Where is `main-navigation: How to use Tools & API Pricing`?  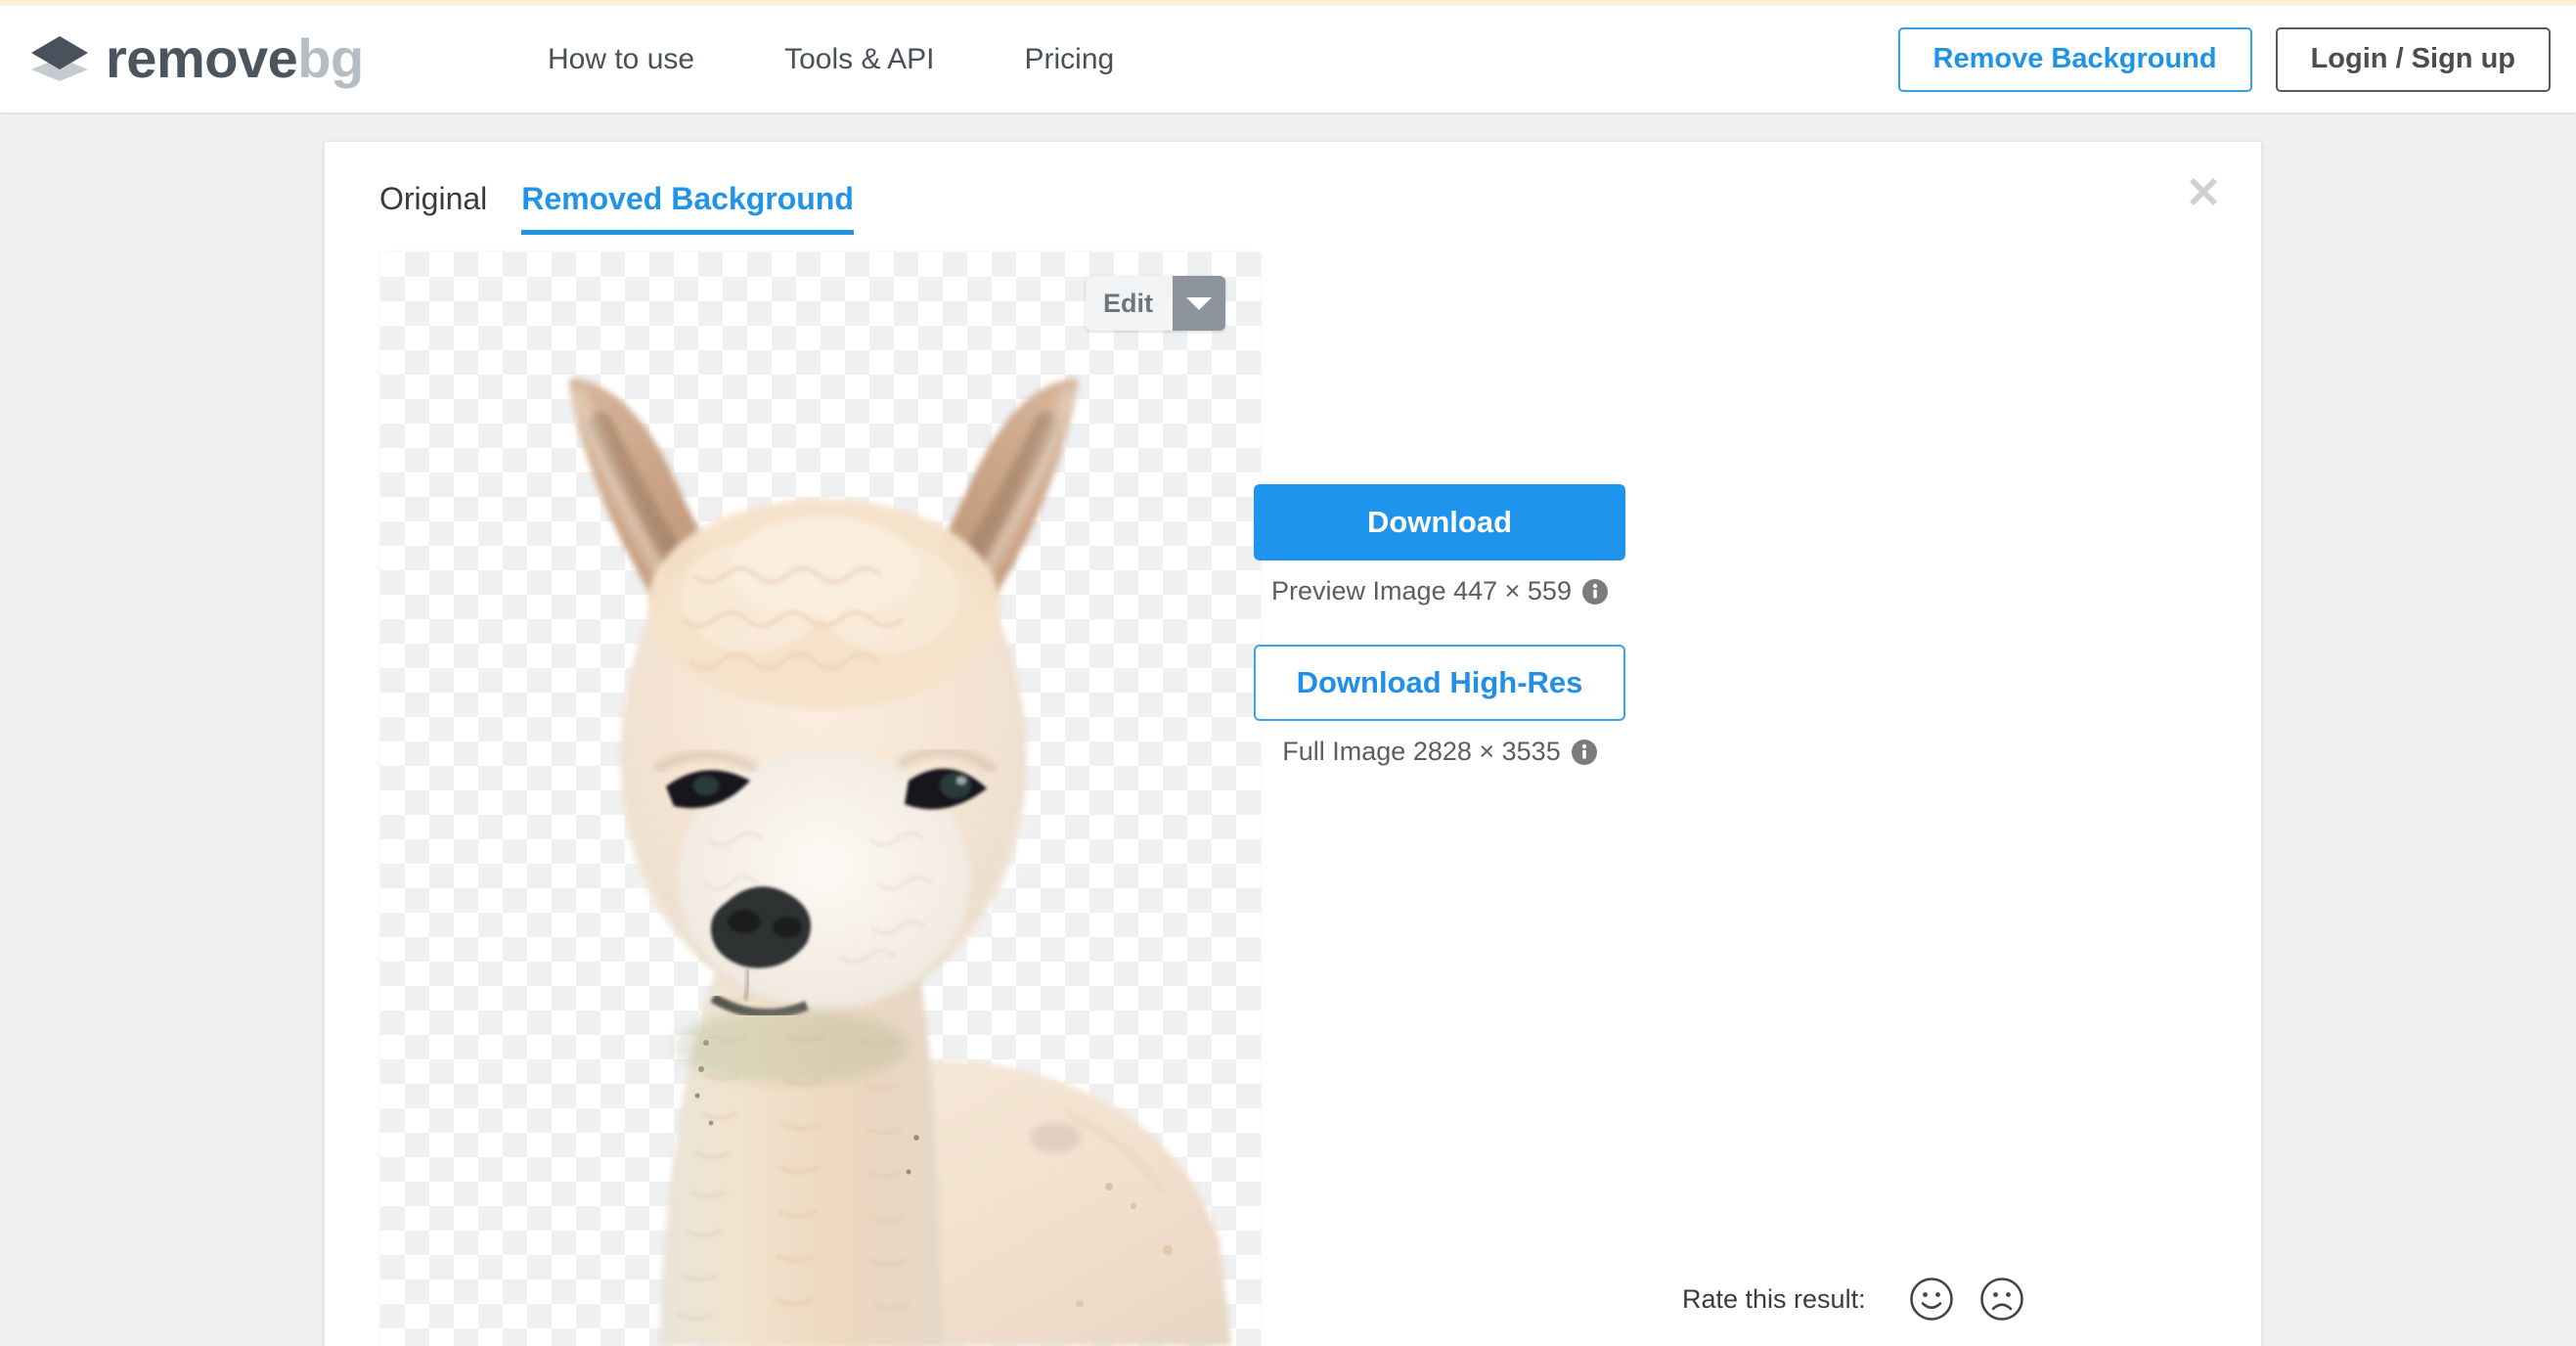
main-navigation: How to use Tools & API Pricing is located at coordinates (831, 59).